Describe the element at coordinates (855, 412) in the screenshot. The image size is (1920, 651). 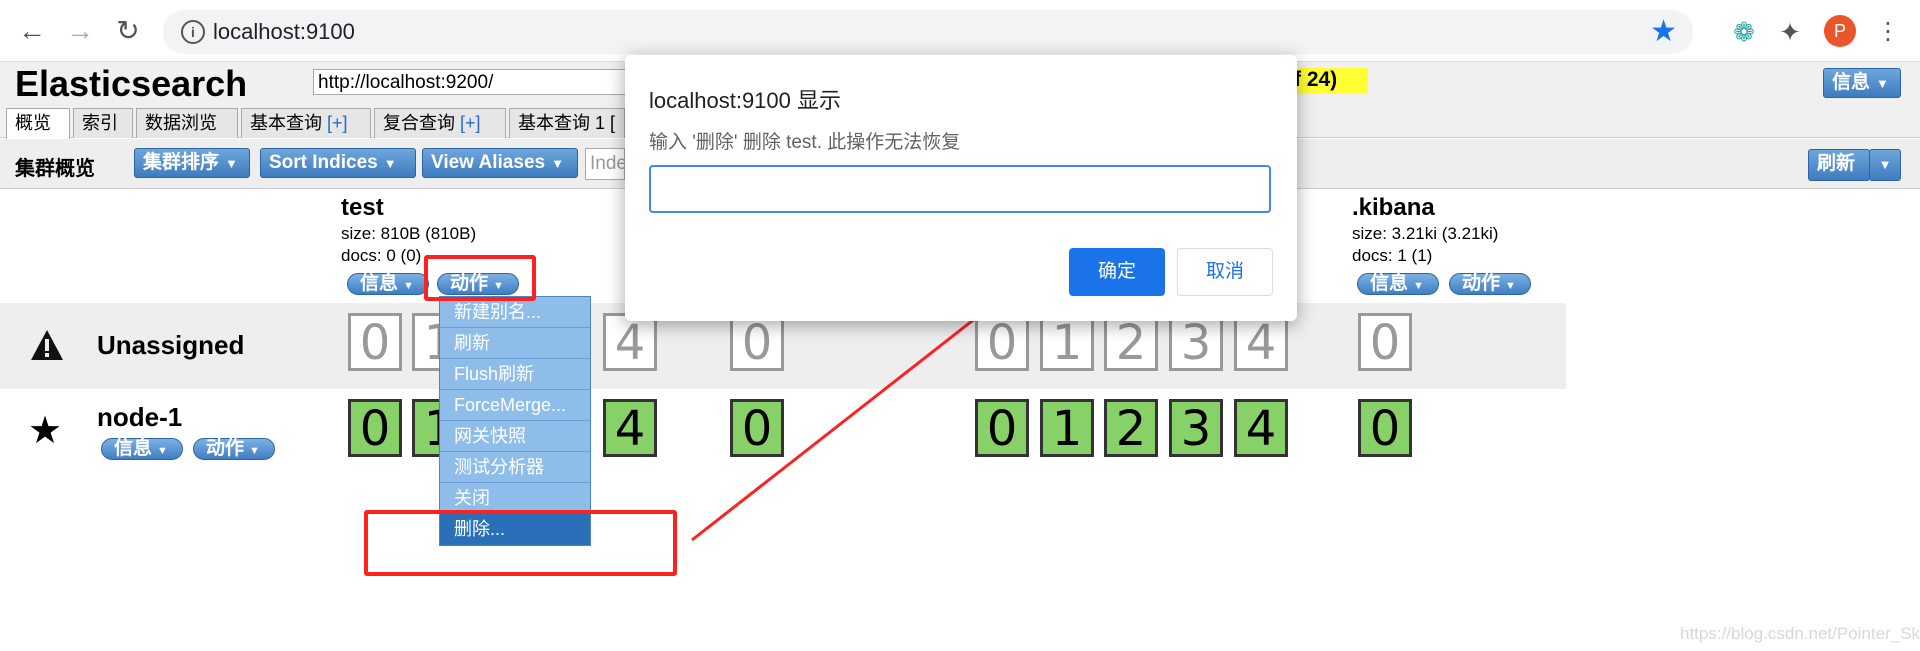
I see `arrow-line` at that location.